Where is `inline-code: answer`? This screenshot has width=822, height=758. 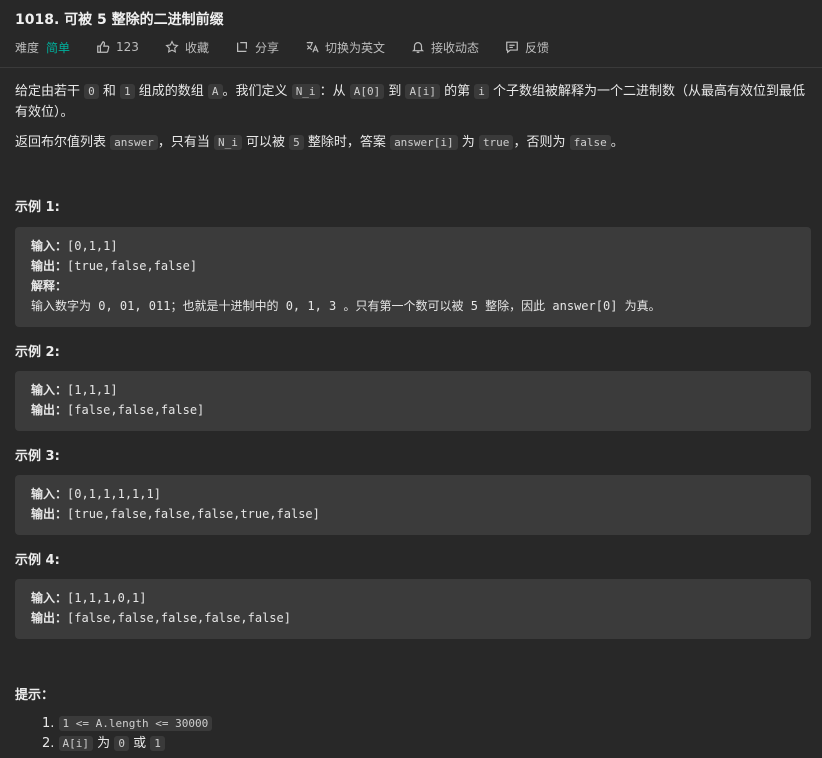 inline-code: answer is located at coordinates (134, 142).